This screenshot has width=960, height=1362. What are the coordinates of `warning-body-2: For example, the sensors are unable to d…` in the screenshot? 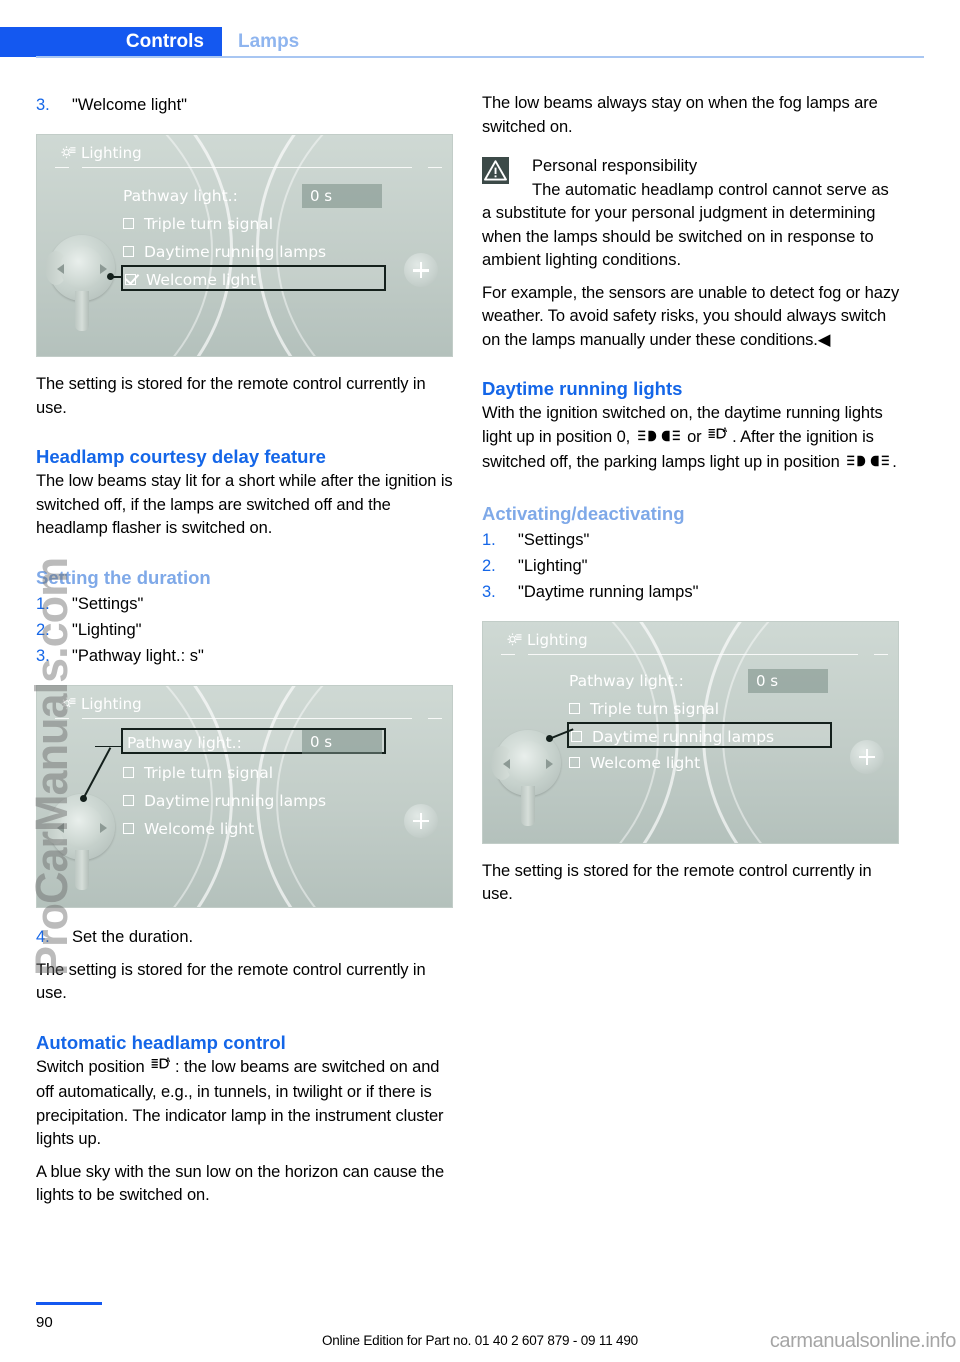 It's located at (692, 317).